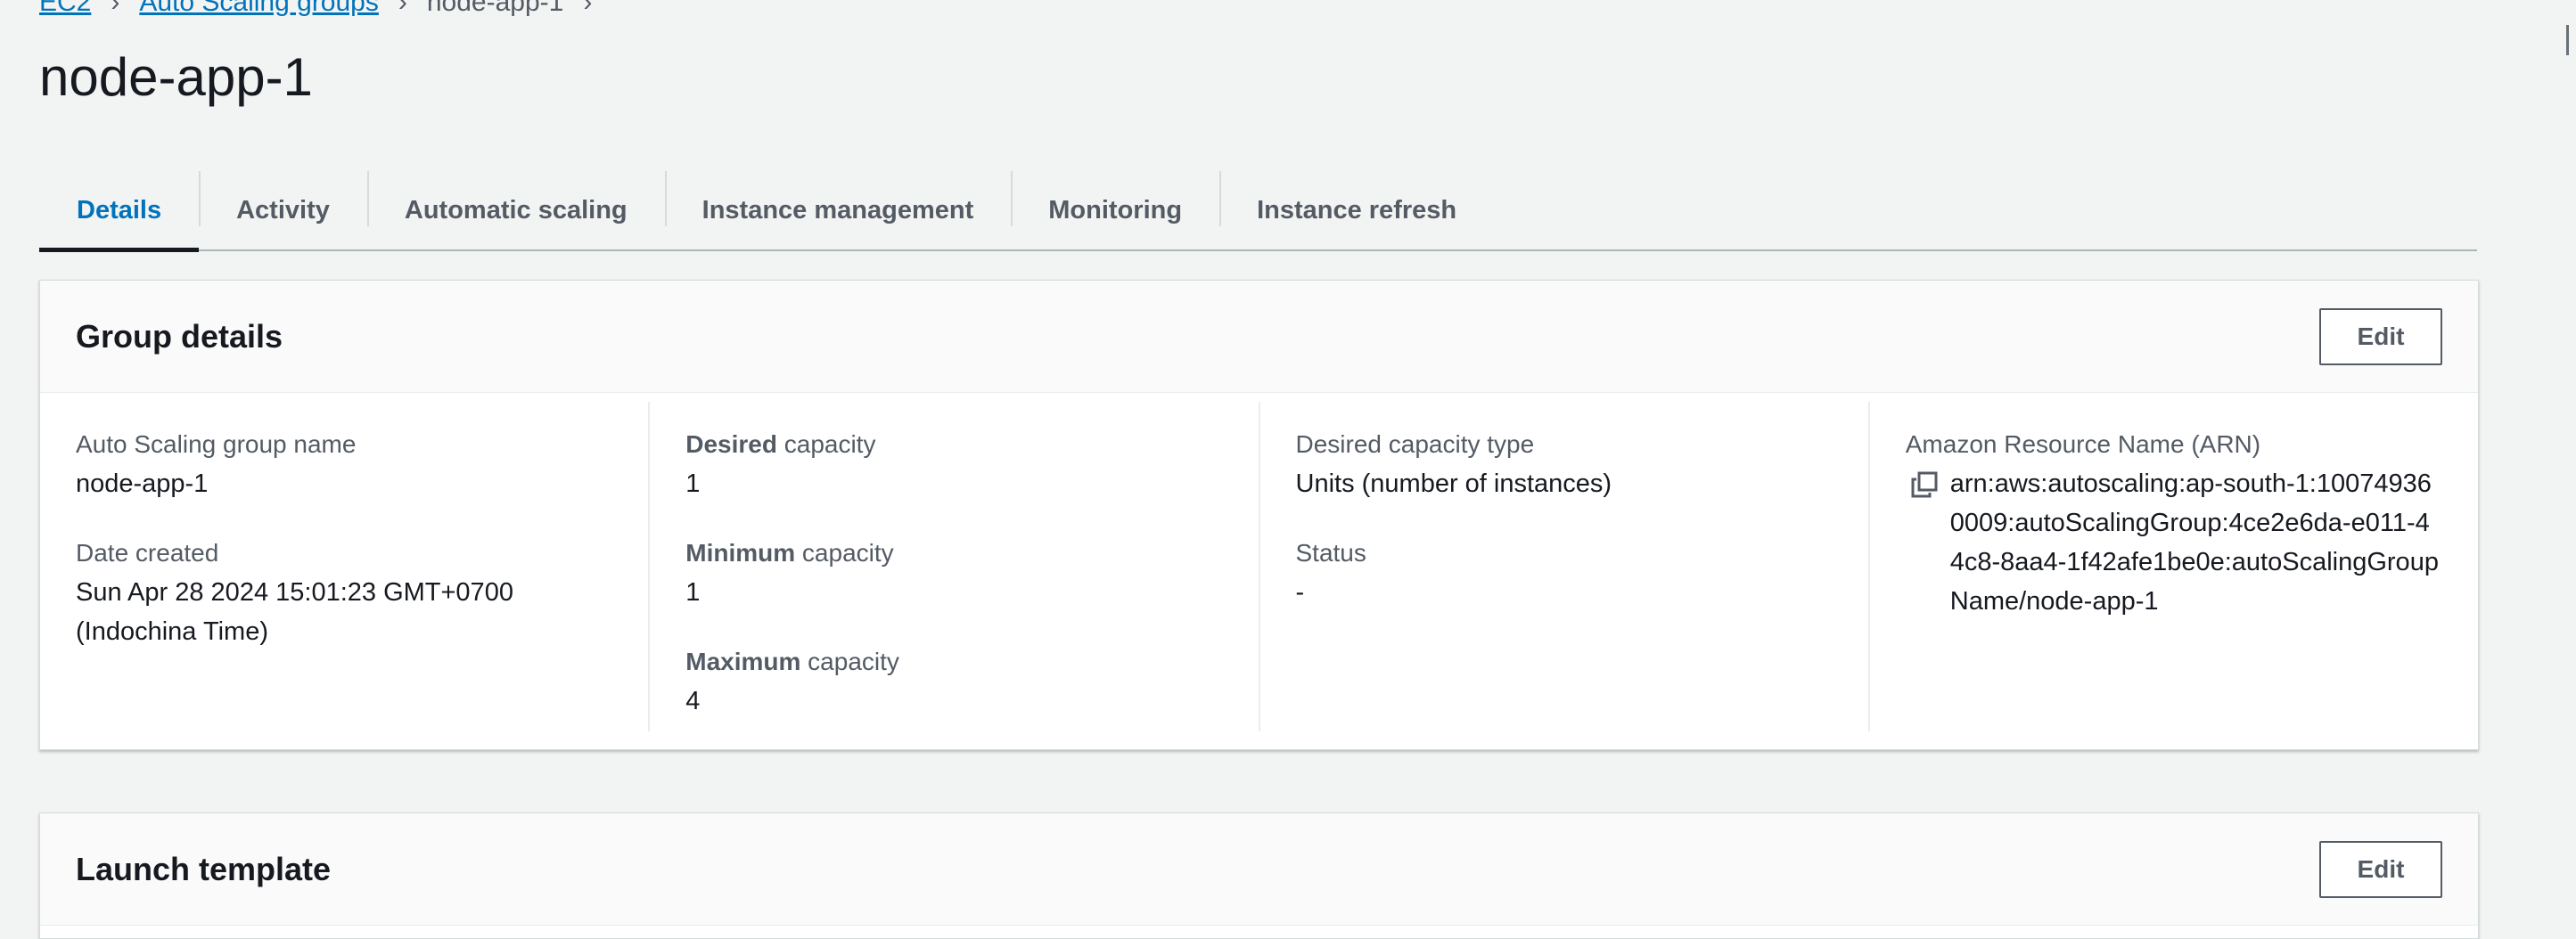 Image resolution: width=2576 pixels, height=939 pixels. I want to click on tab-instance-refresh: Instance refresh, so click(1356, 210).